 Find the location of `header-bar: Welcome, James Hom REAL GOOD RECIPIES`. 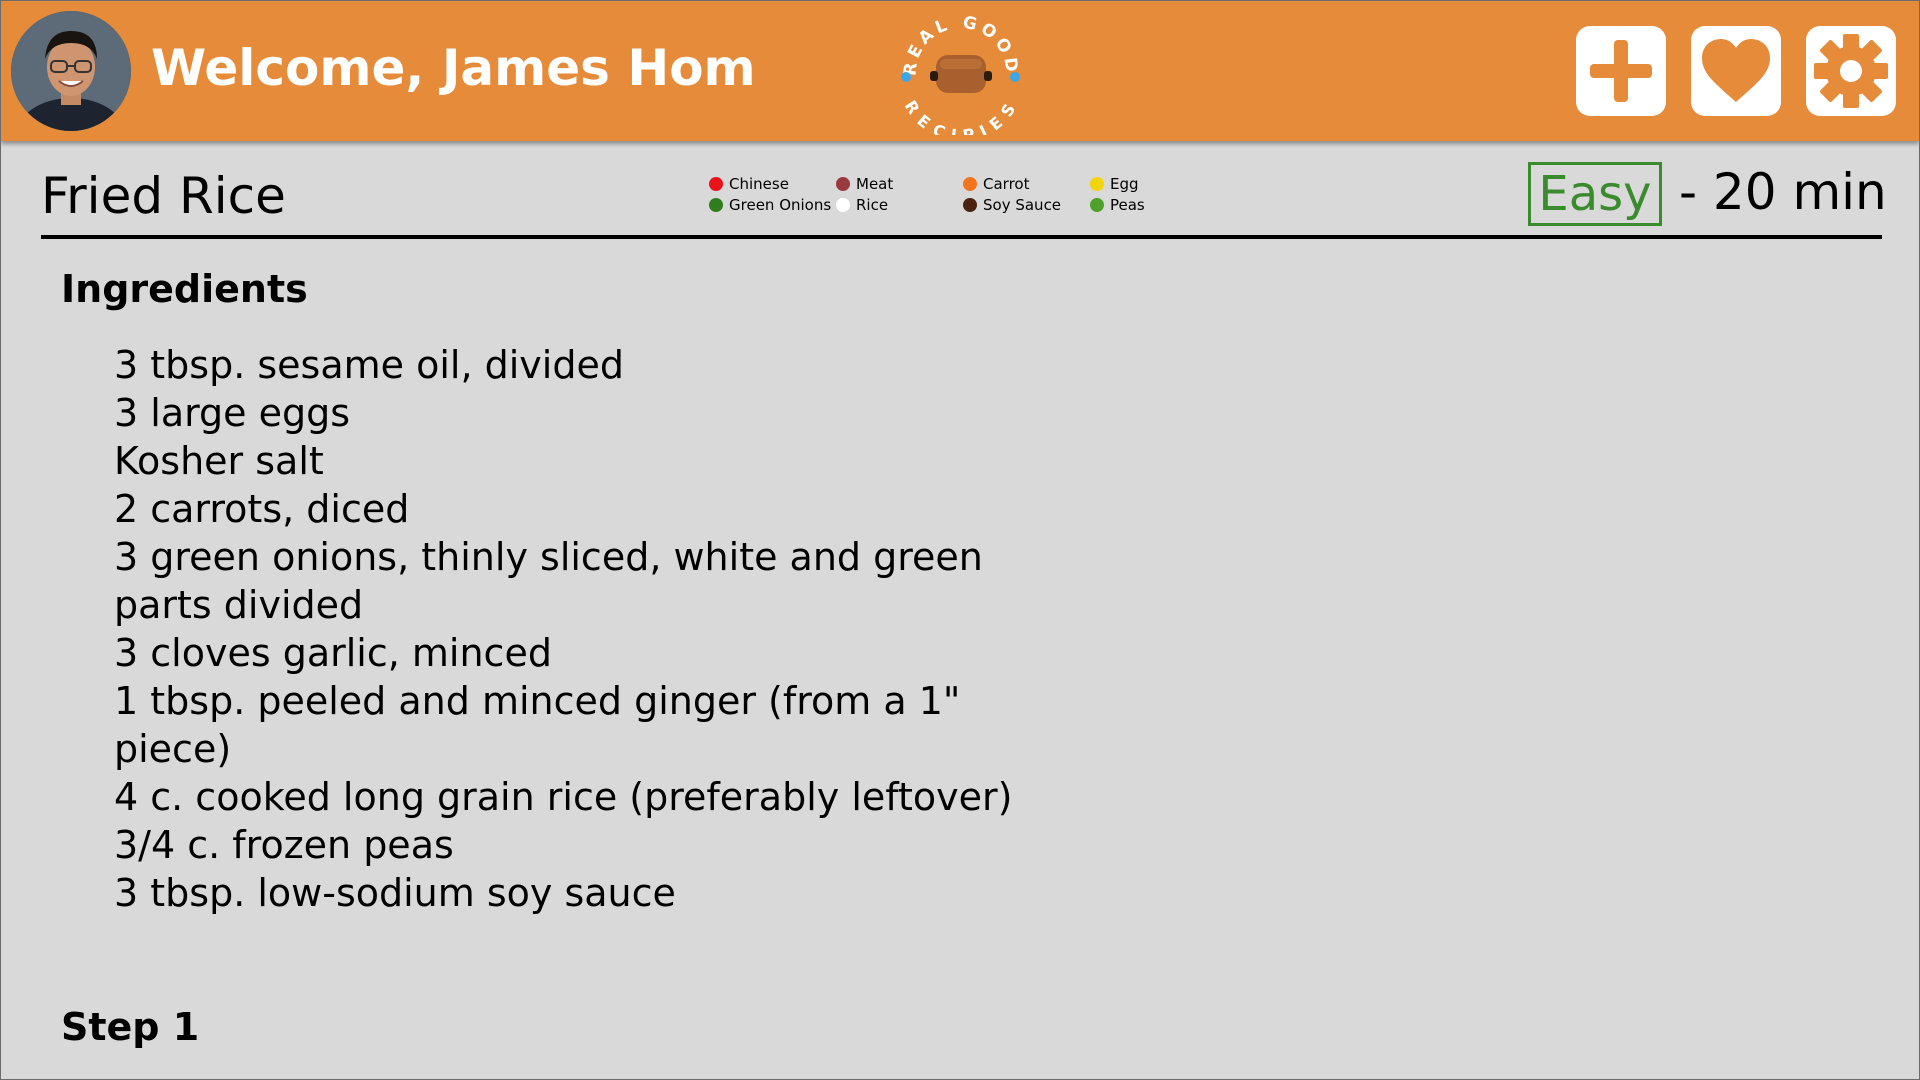

header-bar: Welcome, James Hom REAL GOOD RECIPIES is located at coordinates (960, 73).